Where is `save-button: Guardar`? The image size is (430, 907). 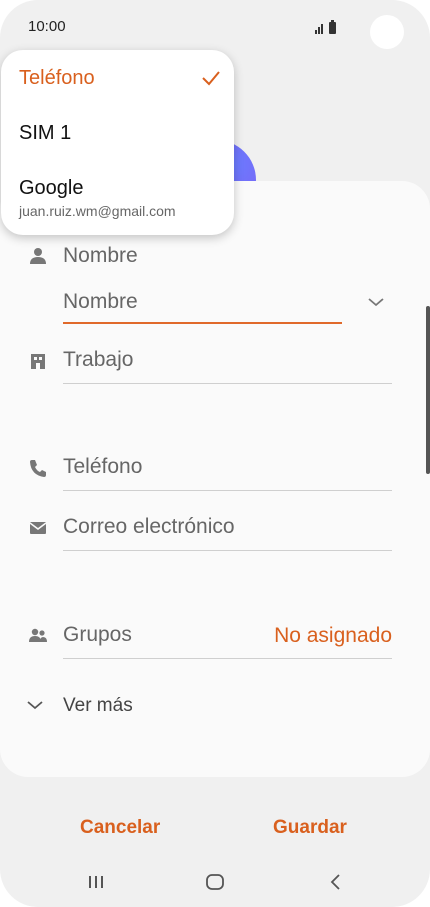
save-button: Guardar is located at coordinates (310, 828).